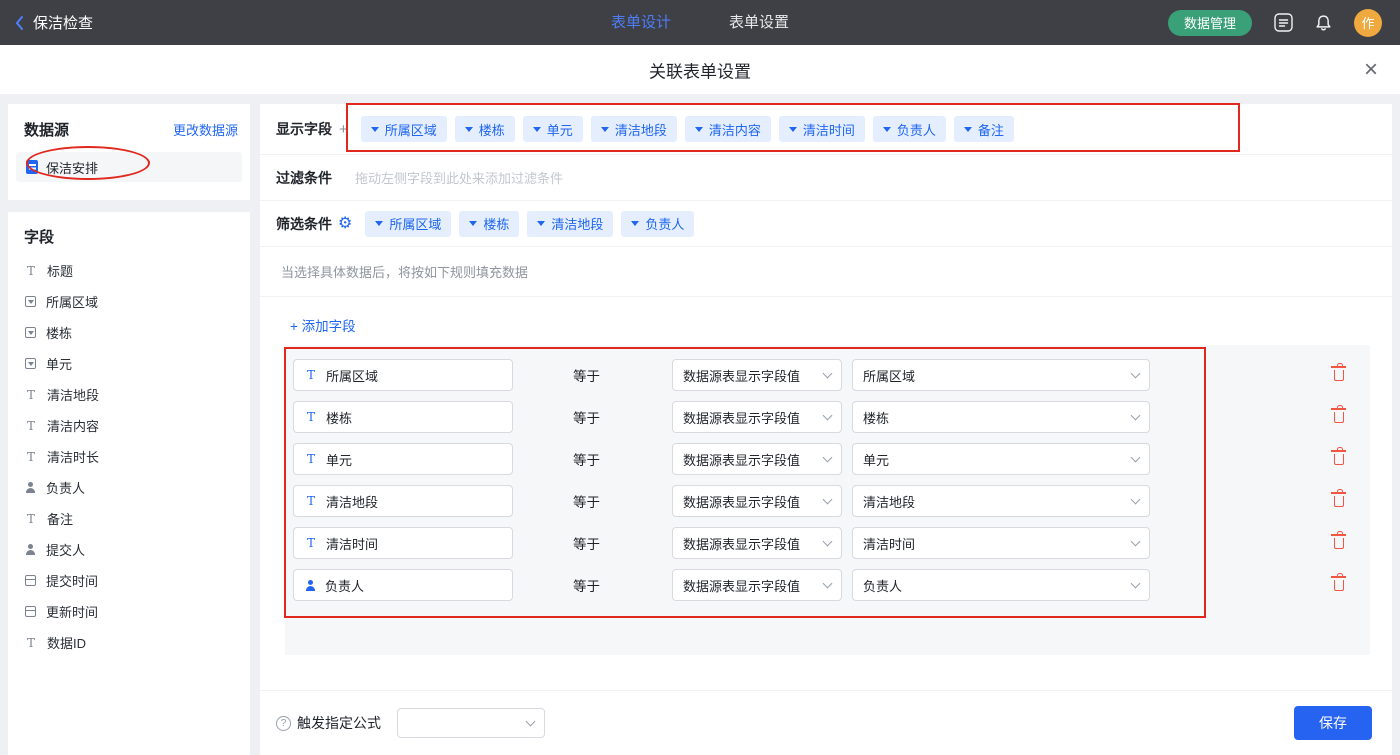 The height and width of the screenshot is (755, 1400). What do you see at coordinates (1001, 543) in the screenshot?
I see `rule-value-select: 清洁时间` at bounding box center [1001, 543].